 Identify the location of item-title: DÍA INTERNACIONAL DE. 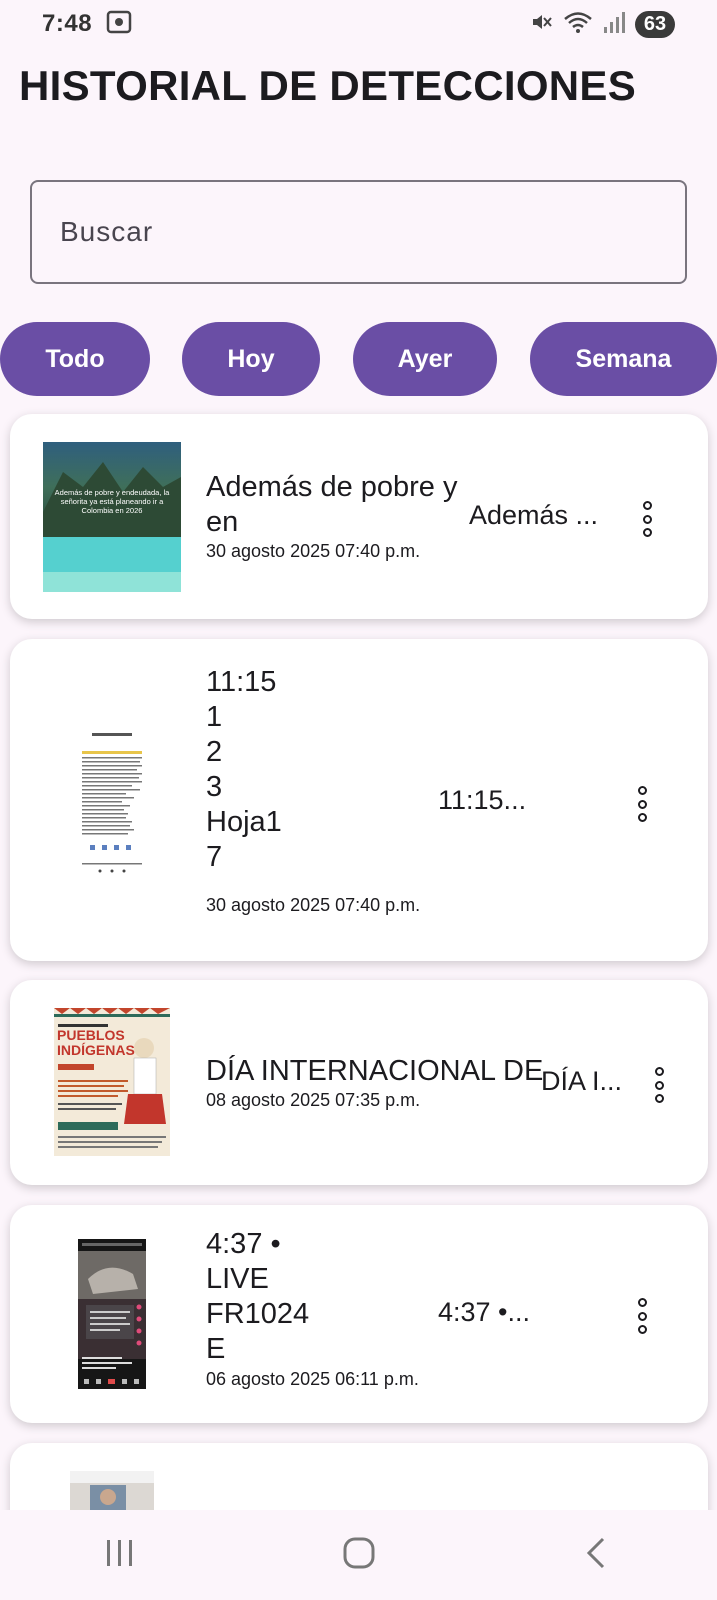
(375, 1071).